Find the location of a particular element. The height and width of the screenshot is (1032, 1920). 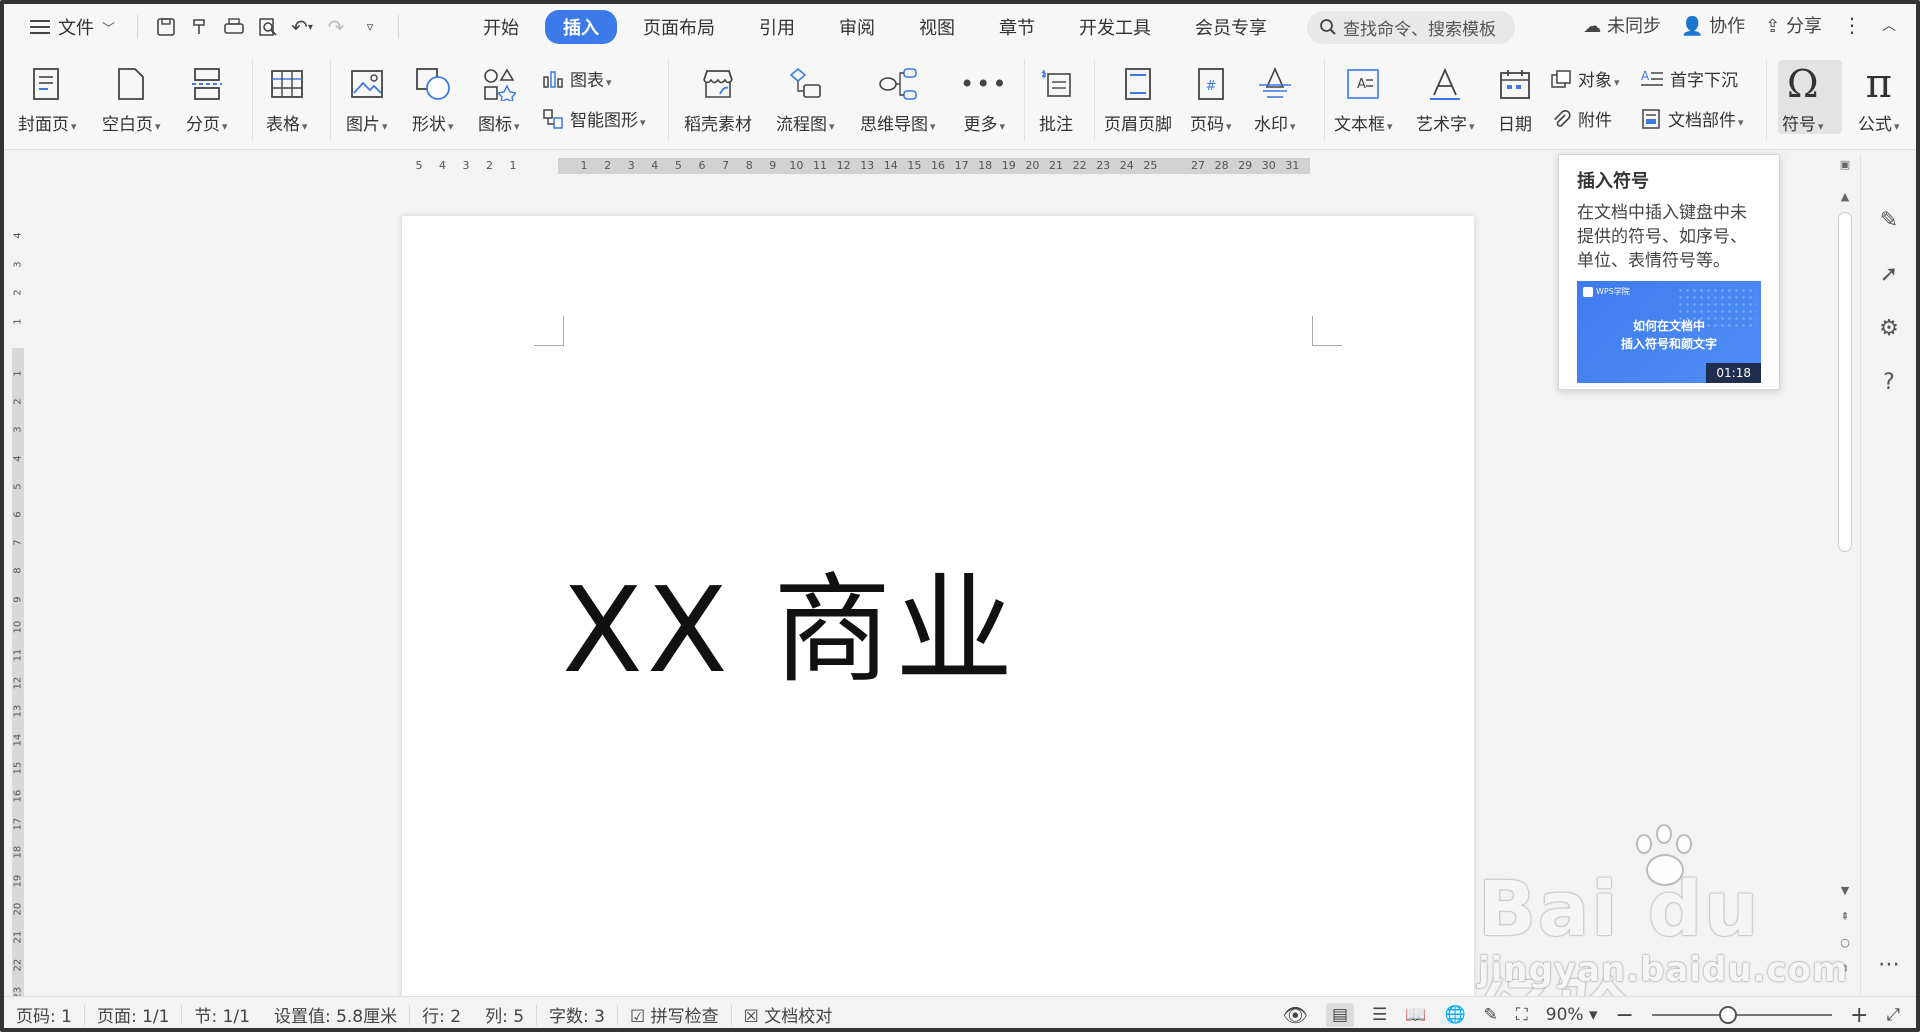

status-page: 页面: 1/1 is located at coordinates (133, 1014).